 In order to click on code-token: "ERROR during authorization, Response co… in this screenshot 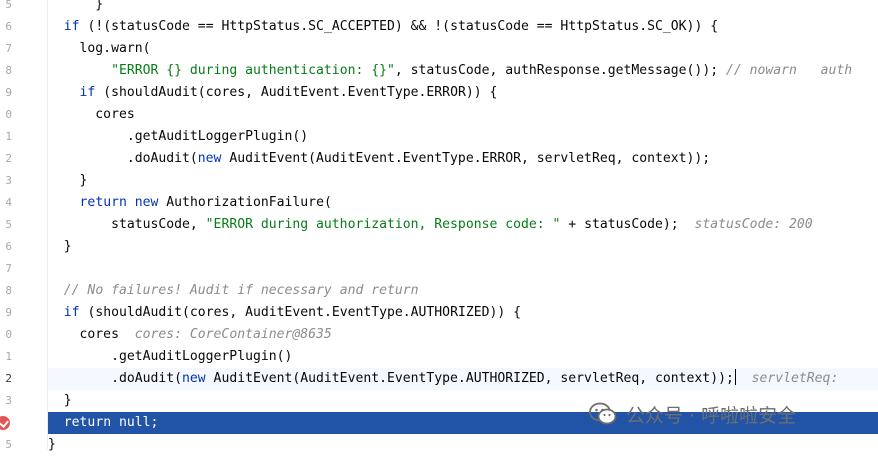, I will do `click(383, 224)`.